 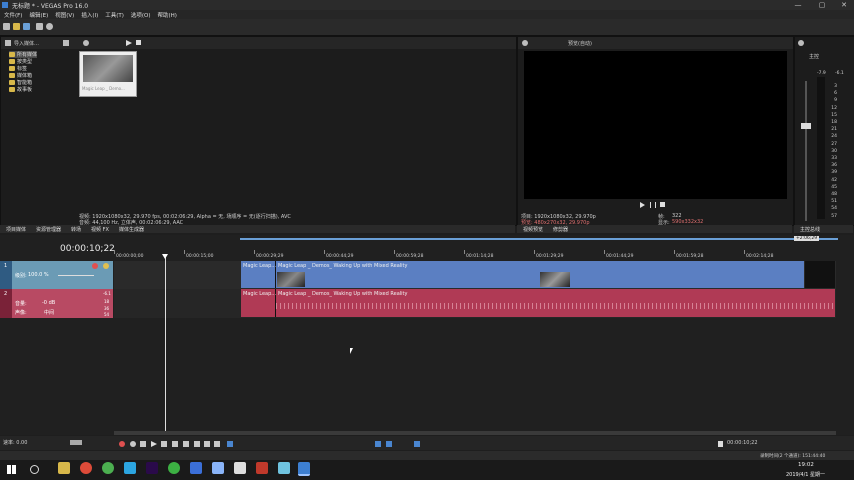 I want to click on timecode-display: 00:00:10;22, so click(x=87, y=249).